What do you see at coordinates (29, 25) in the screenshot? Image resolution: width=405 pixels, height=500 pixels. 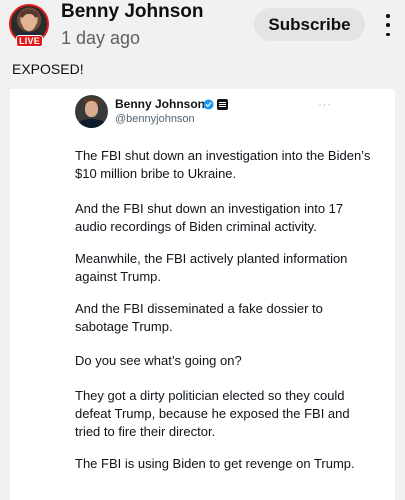 I see `channel-avatar: LIVE` at bounding box center [29, 25].